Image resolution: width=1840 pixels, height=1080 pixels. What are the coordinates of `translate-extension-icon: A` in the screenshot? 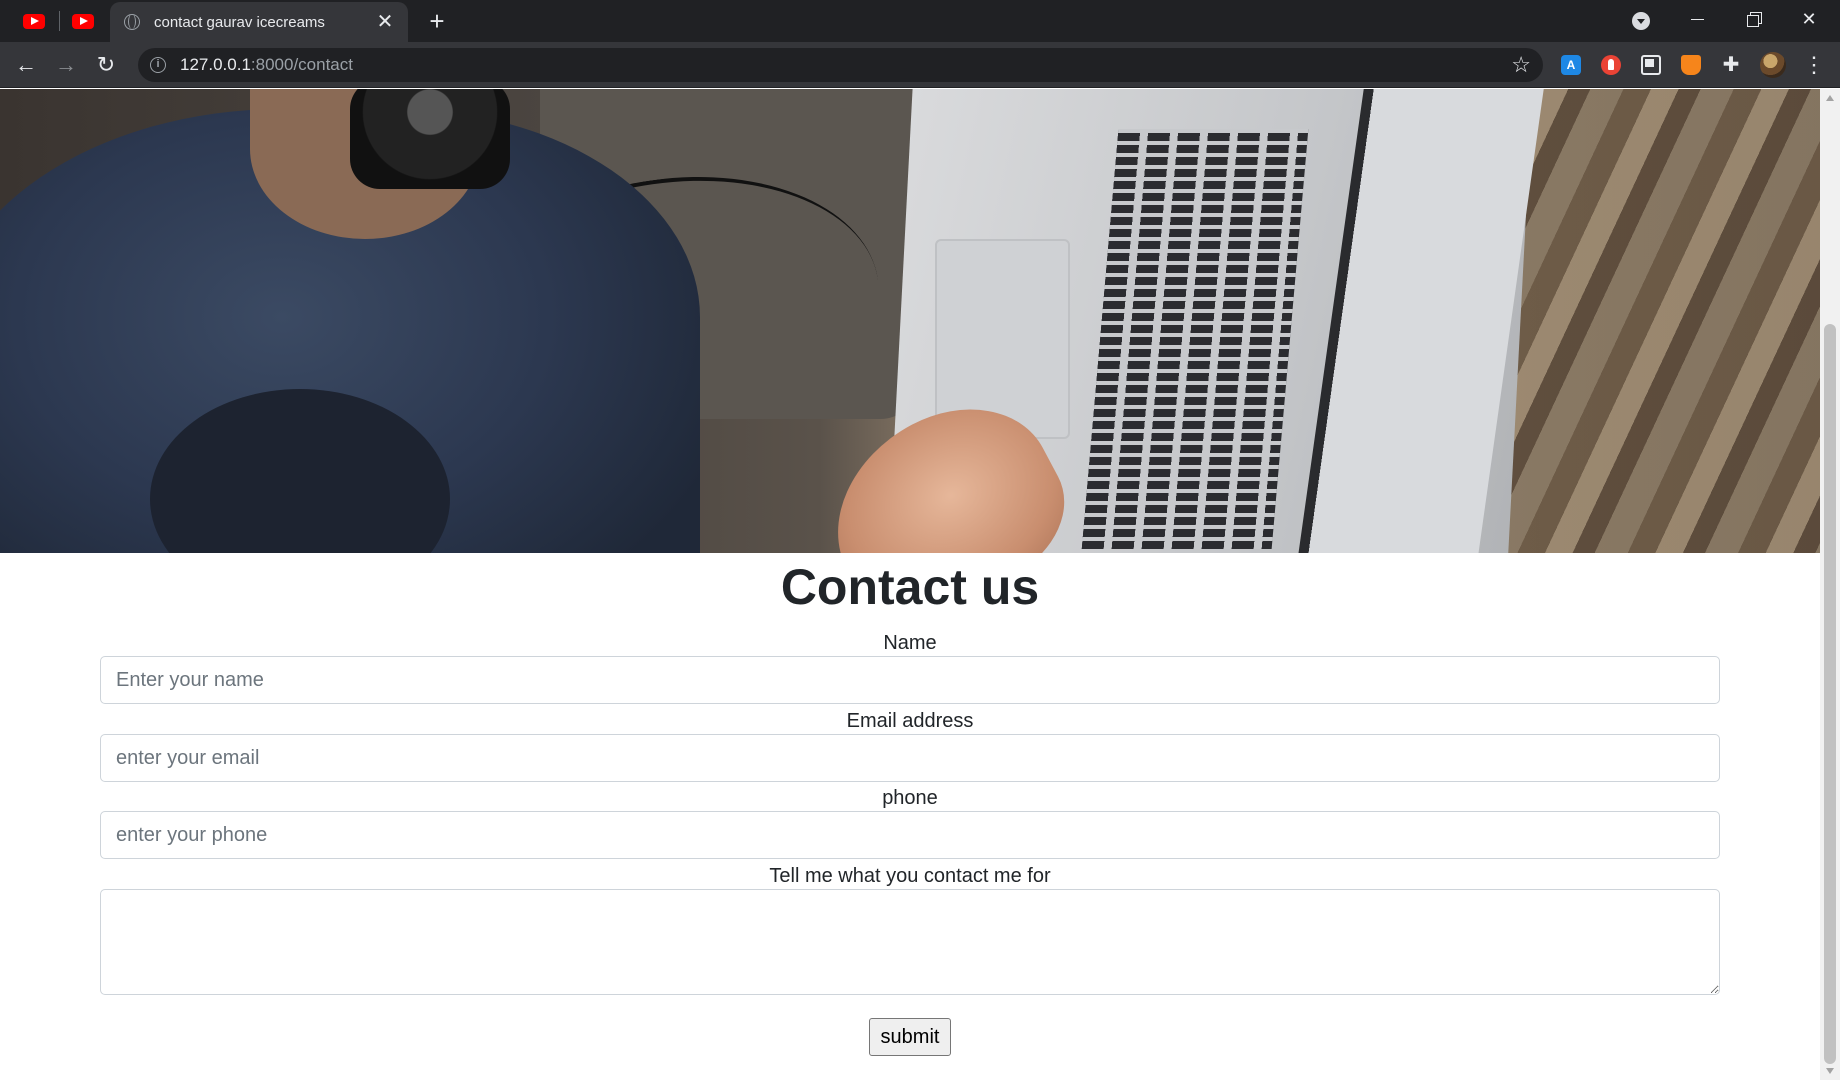 It's located at (1571, 65).